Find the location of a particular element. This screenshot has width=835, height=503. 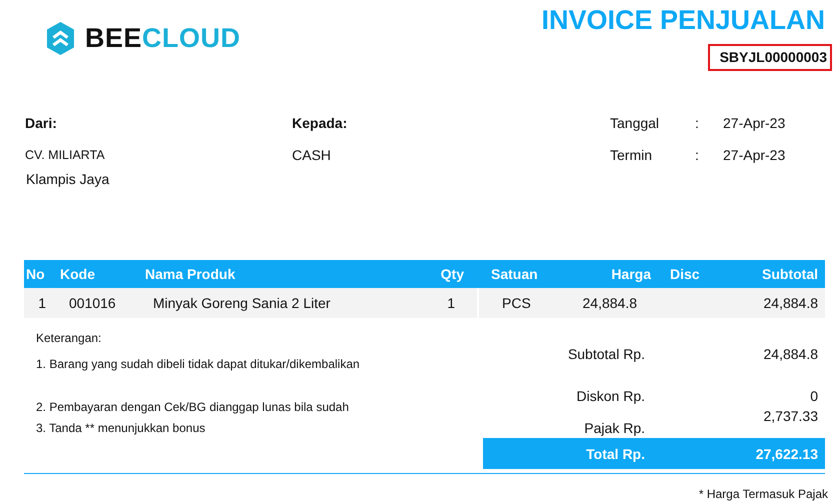

table-cell-text: Minyak Goreng Sania 2 Liter is located at coordinates (242, 303).